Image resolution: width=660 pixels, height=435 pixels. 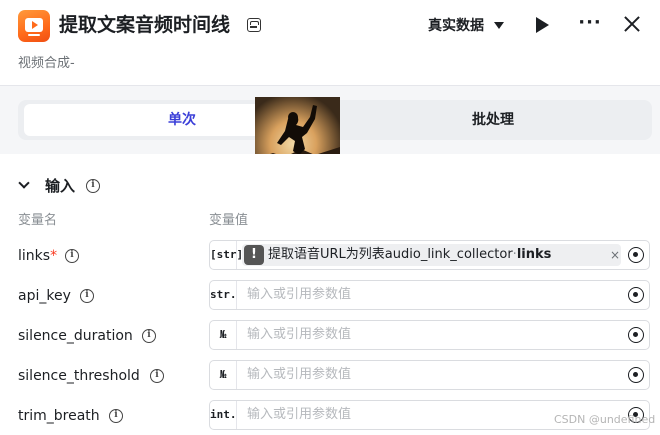 What do you see at coordinates (590, 24) in the screenshot?
I see `more-icon: ···` at bounding box center [590, 24].